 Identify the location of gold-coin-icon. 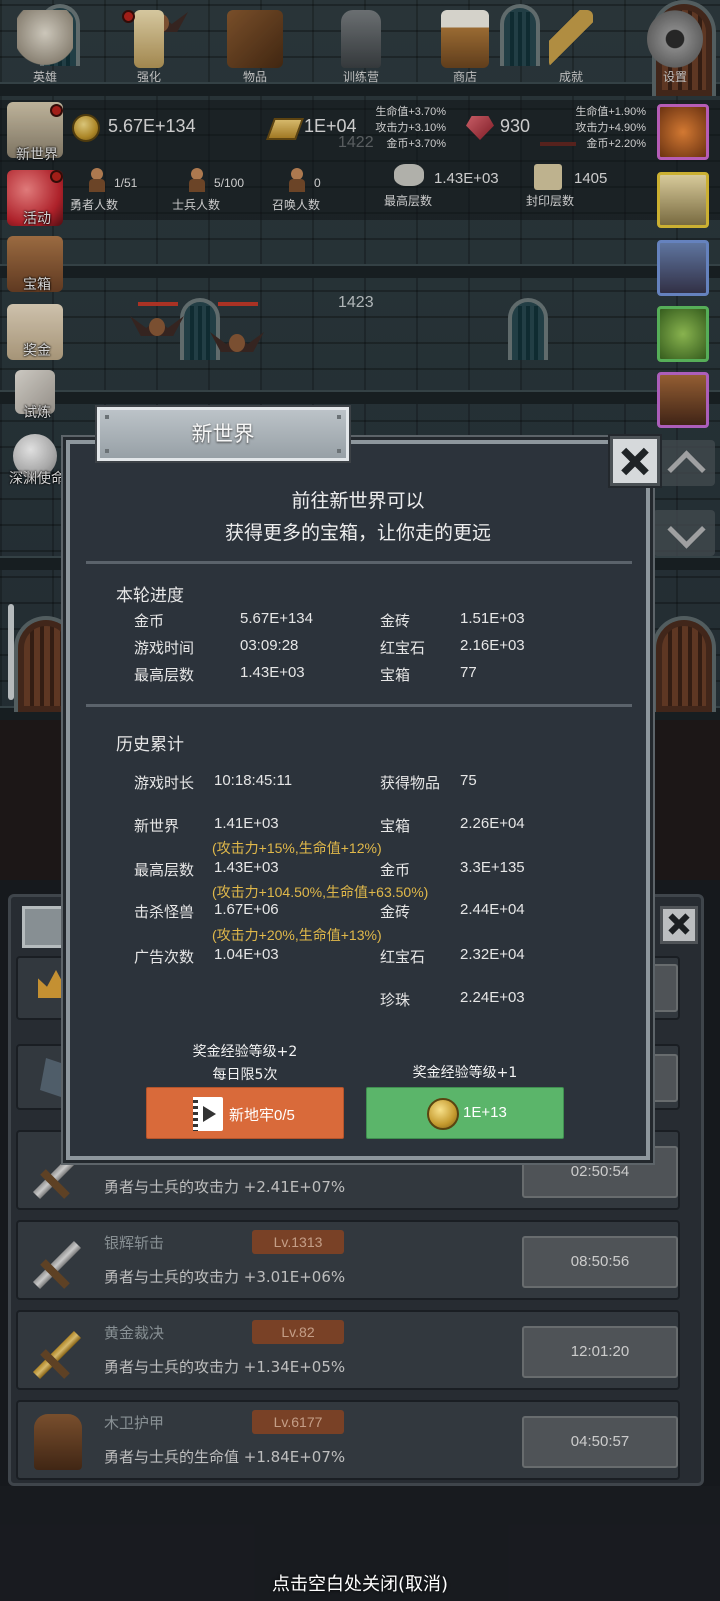
(443, 1114).